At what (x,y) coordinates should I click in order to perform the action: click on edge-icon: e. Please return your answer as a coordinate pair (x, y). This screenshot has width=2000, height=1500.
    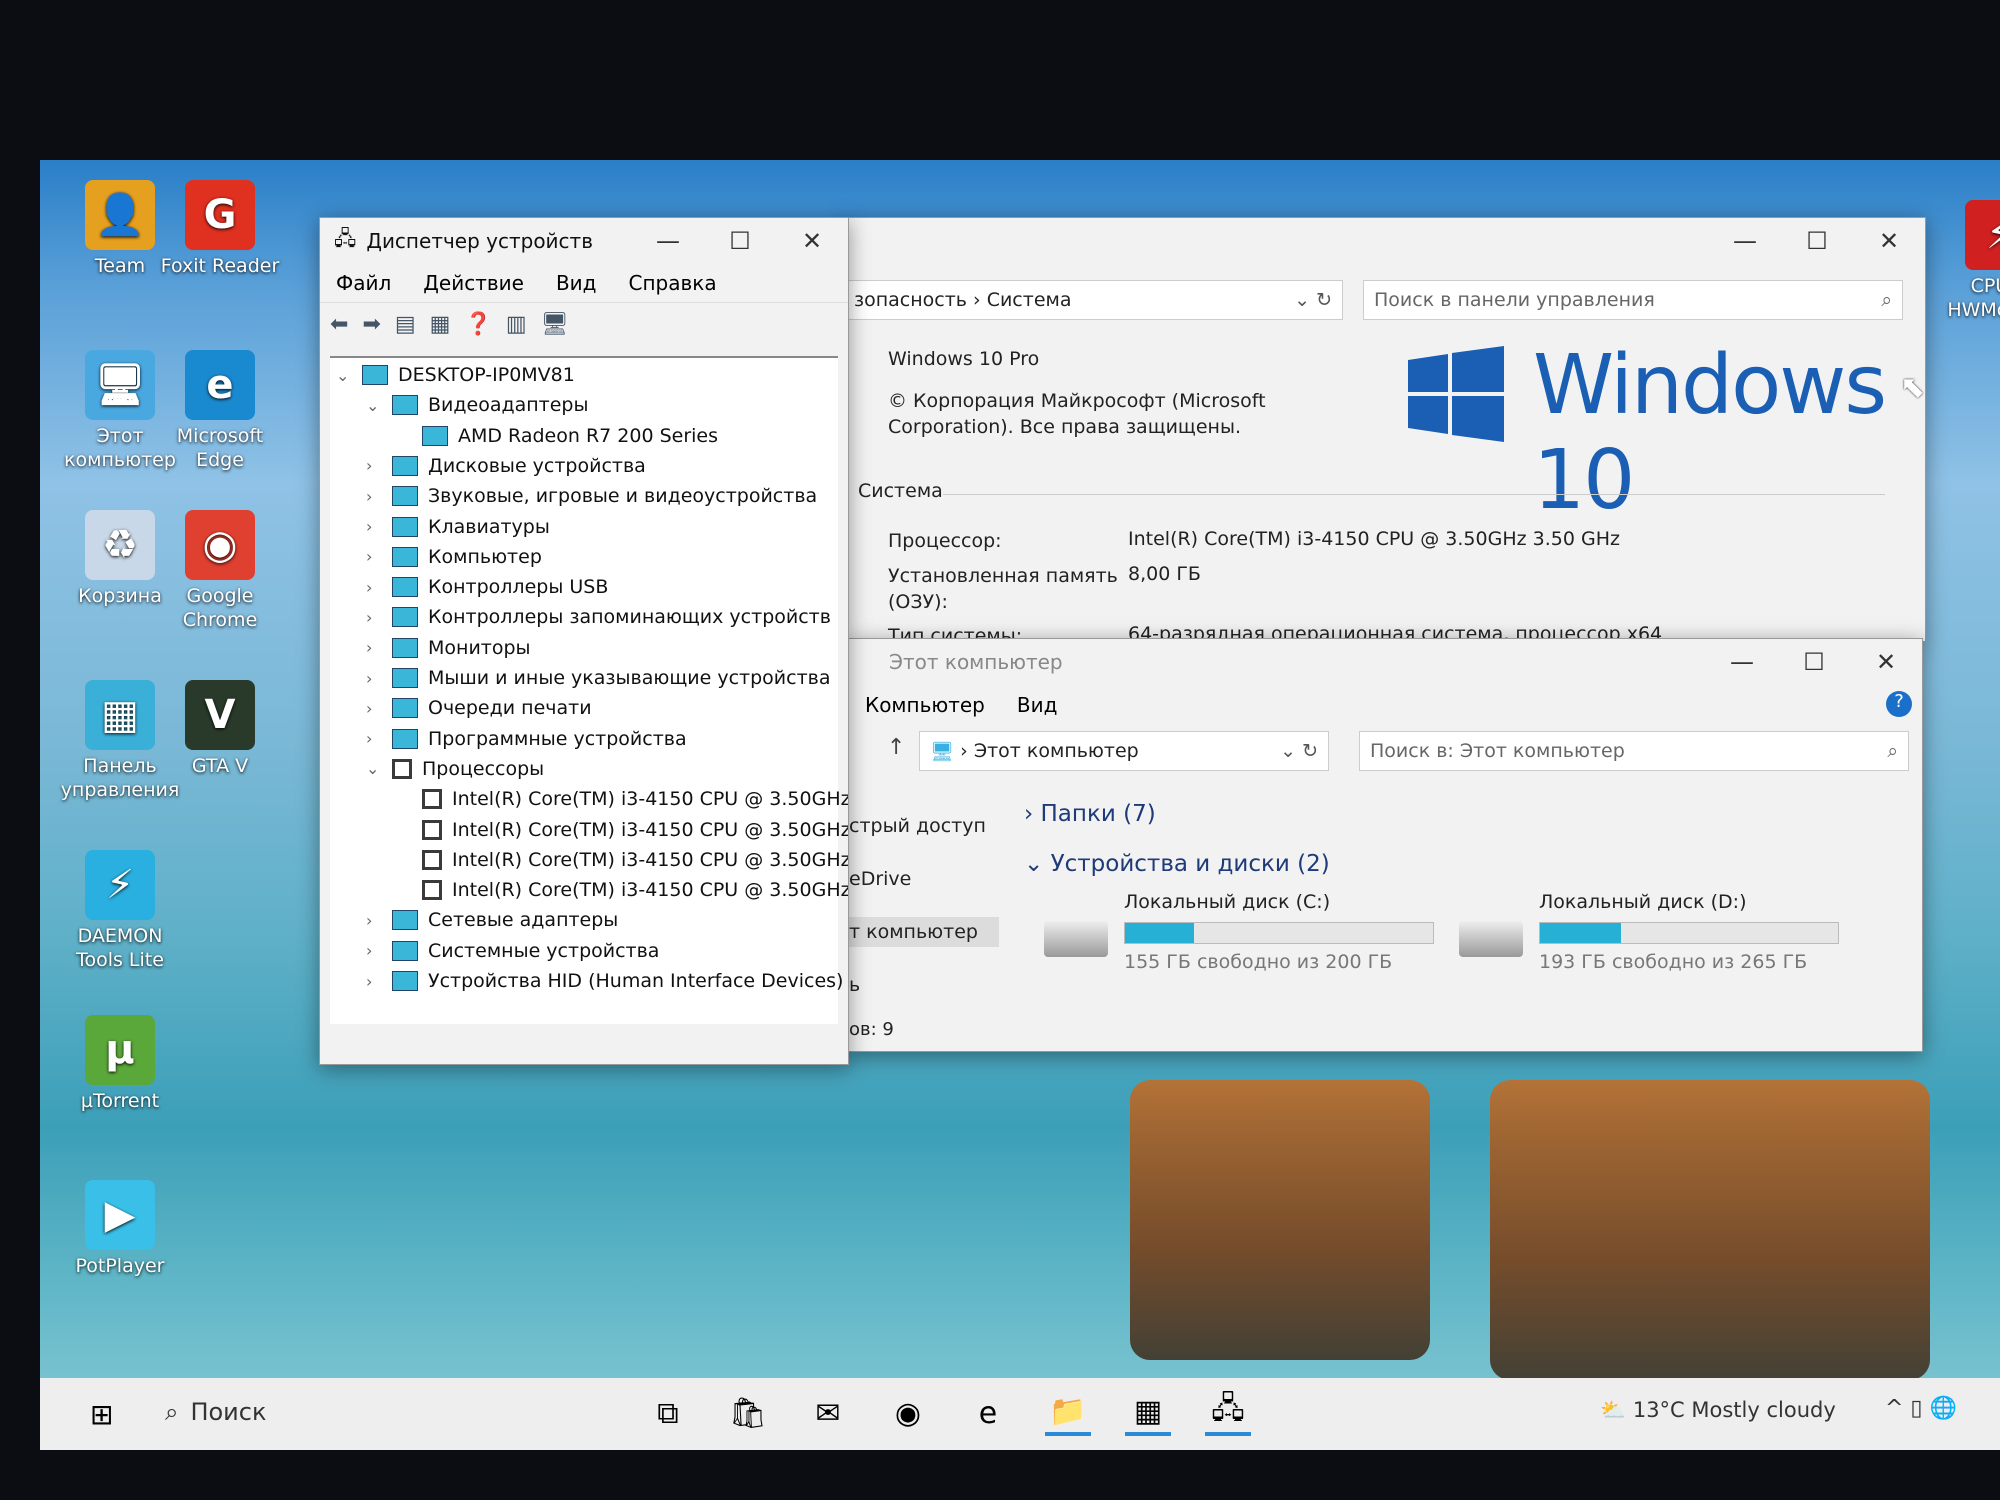
    Looking at the image, I should click on (988, 1413).